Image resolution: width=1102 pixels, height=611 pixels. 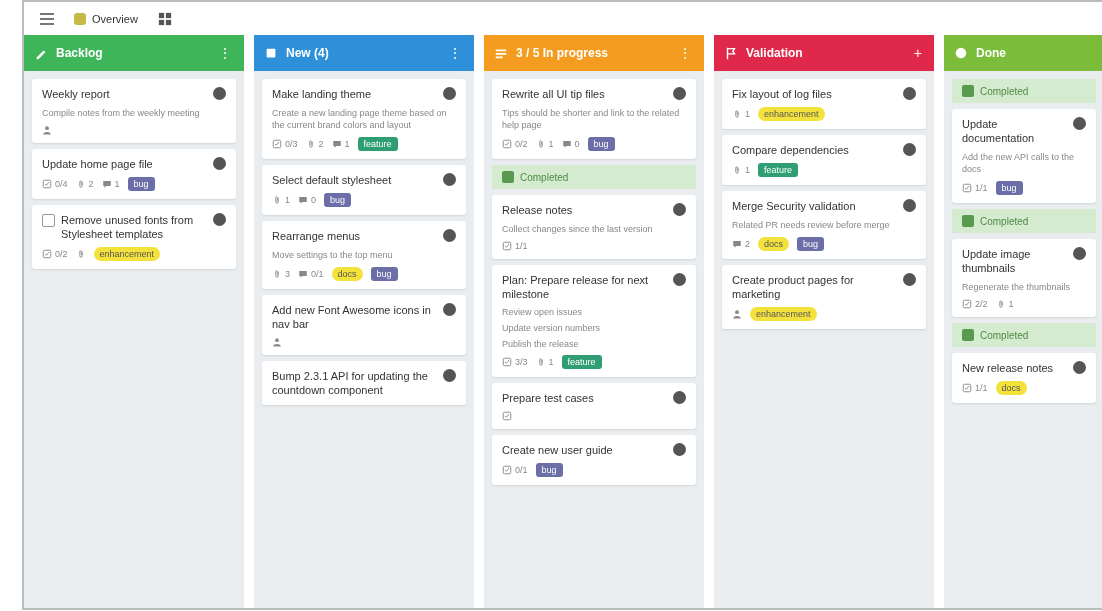 I want to click on column-title: Done, so click(x=991, y=53).